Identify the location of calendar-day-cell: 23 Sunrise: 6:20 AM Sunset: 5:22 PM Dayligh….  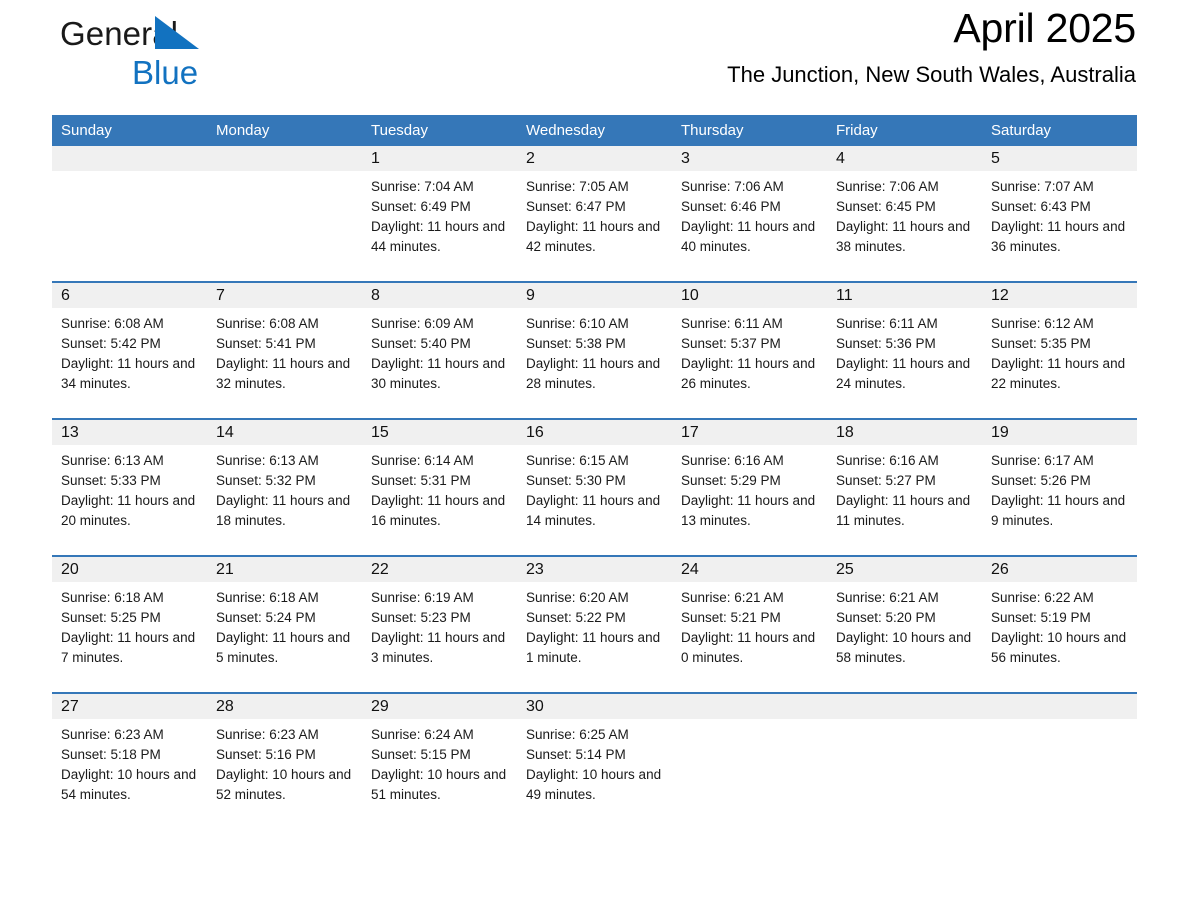
(594, 624).